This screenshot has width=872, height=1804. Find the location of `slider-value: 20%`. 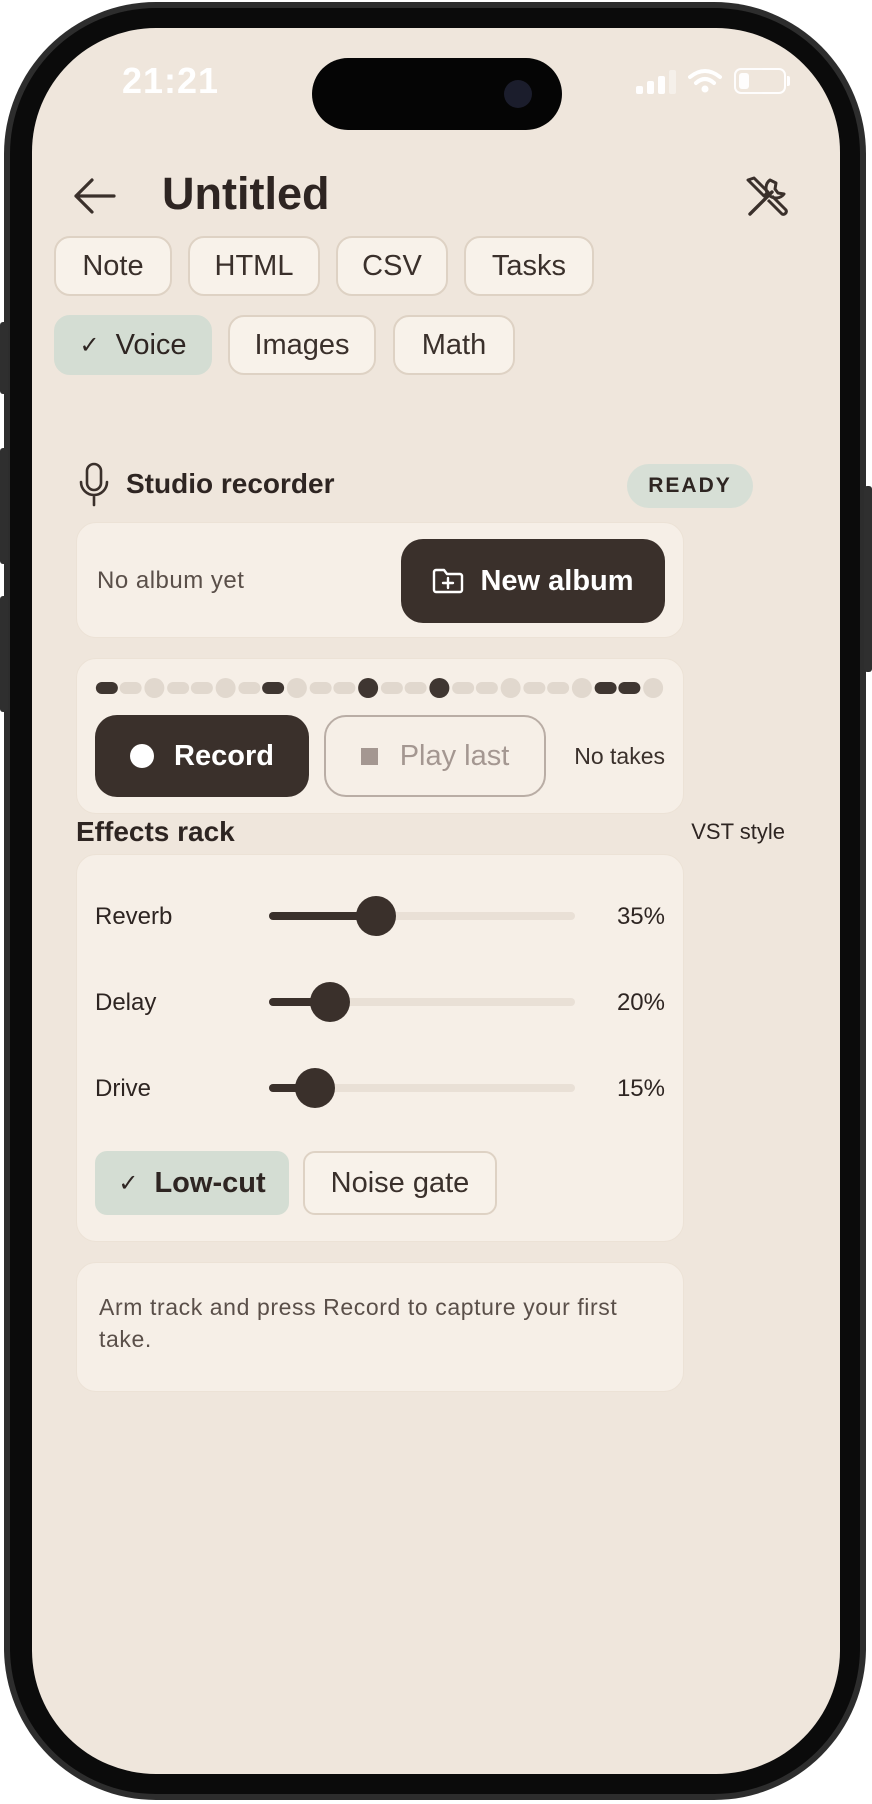

slider-value: 20% is located at coordinates (640, 1002).